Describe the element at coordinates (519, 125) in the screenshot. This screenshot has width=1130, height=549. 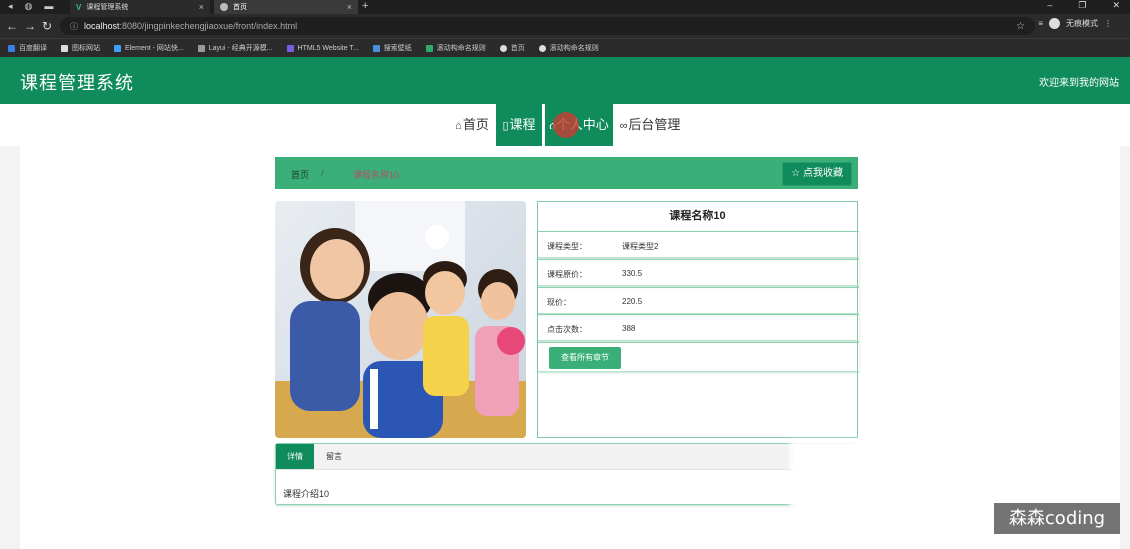
I see `nav-item-course: ▯课程` at that location.